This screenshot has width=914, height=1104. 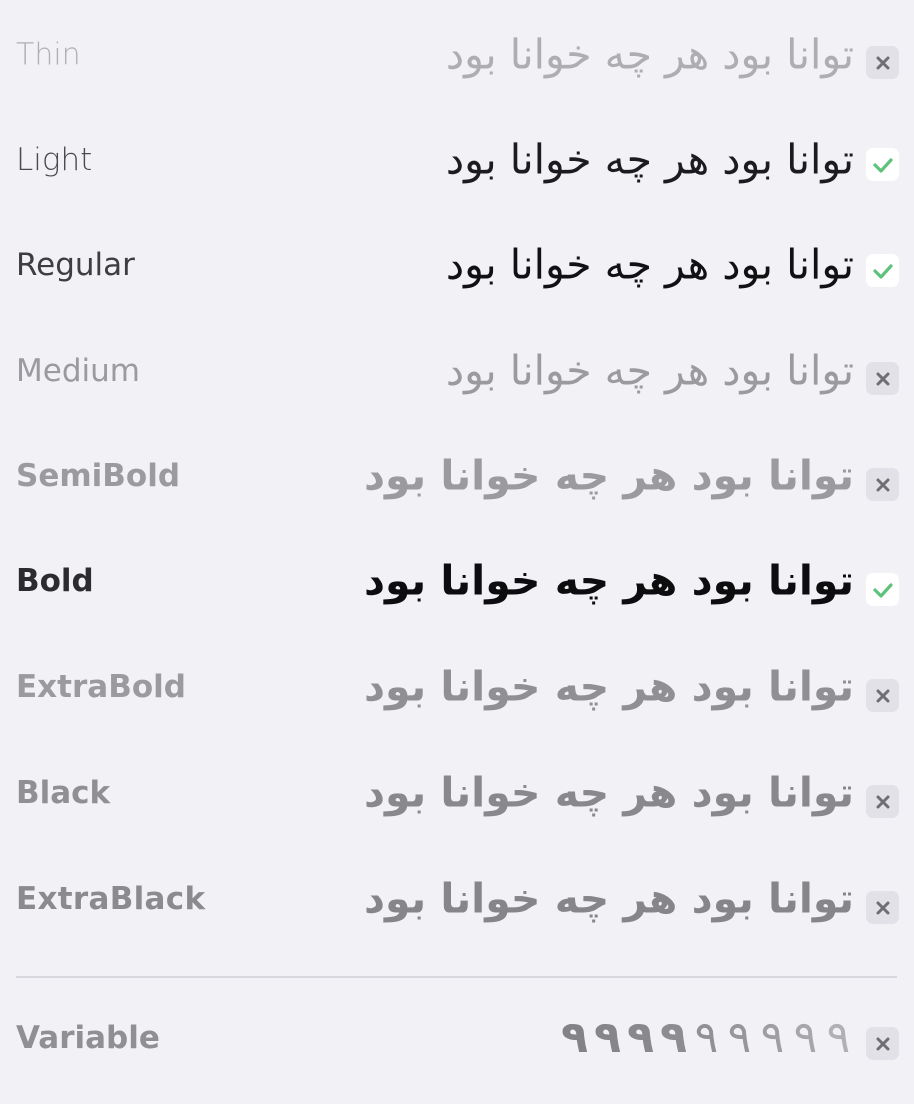 I want to click on weight-label: Medium, so click(x=78, y=371).